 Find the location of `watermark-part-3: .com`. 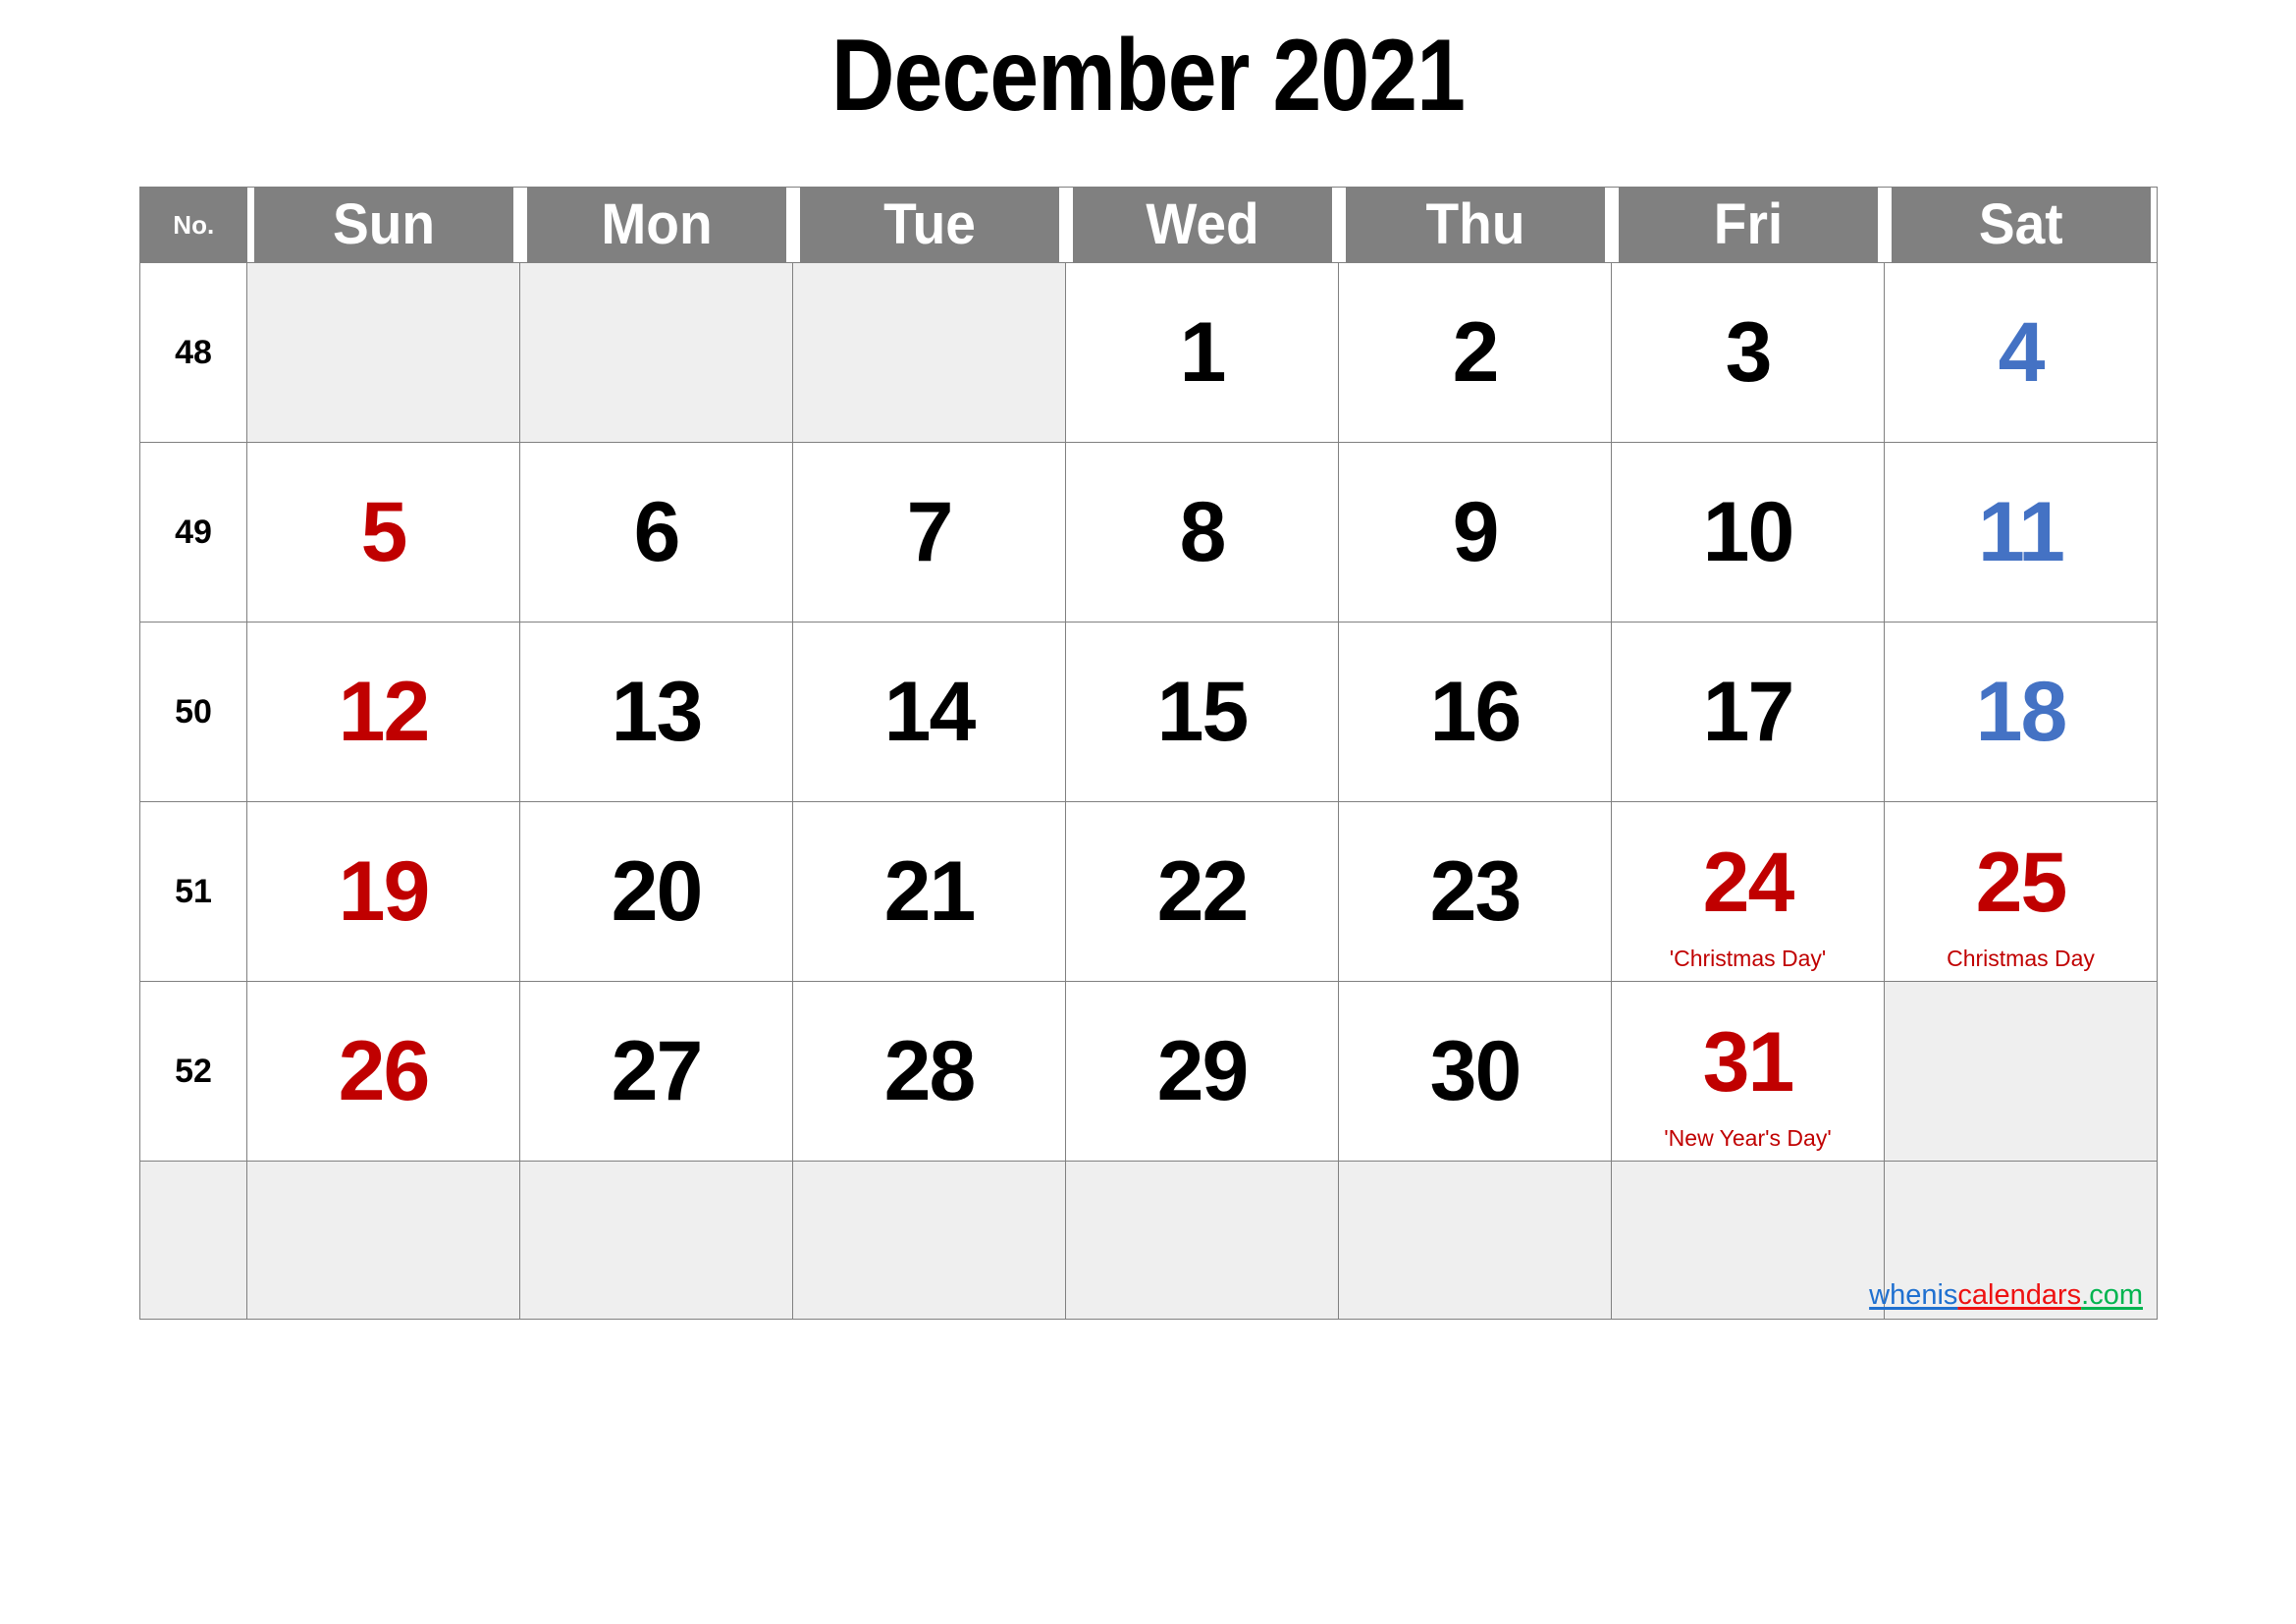

watermark-part-3: .com is located at coordinates (2112, 1295).